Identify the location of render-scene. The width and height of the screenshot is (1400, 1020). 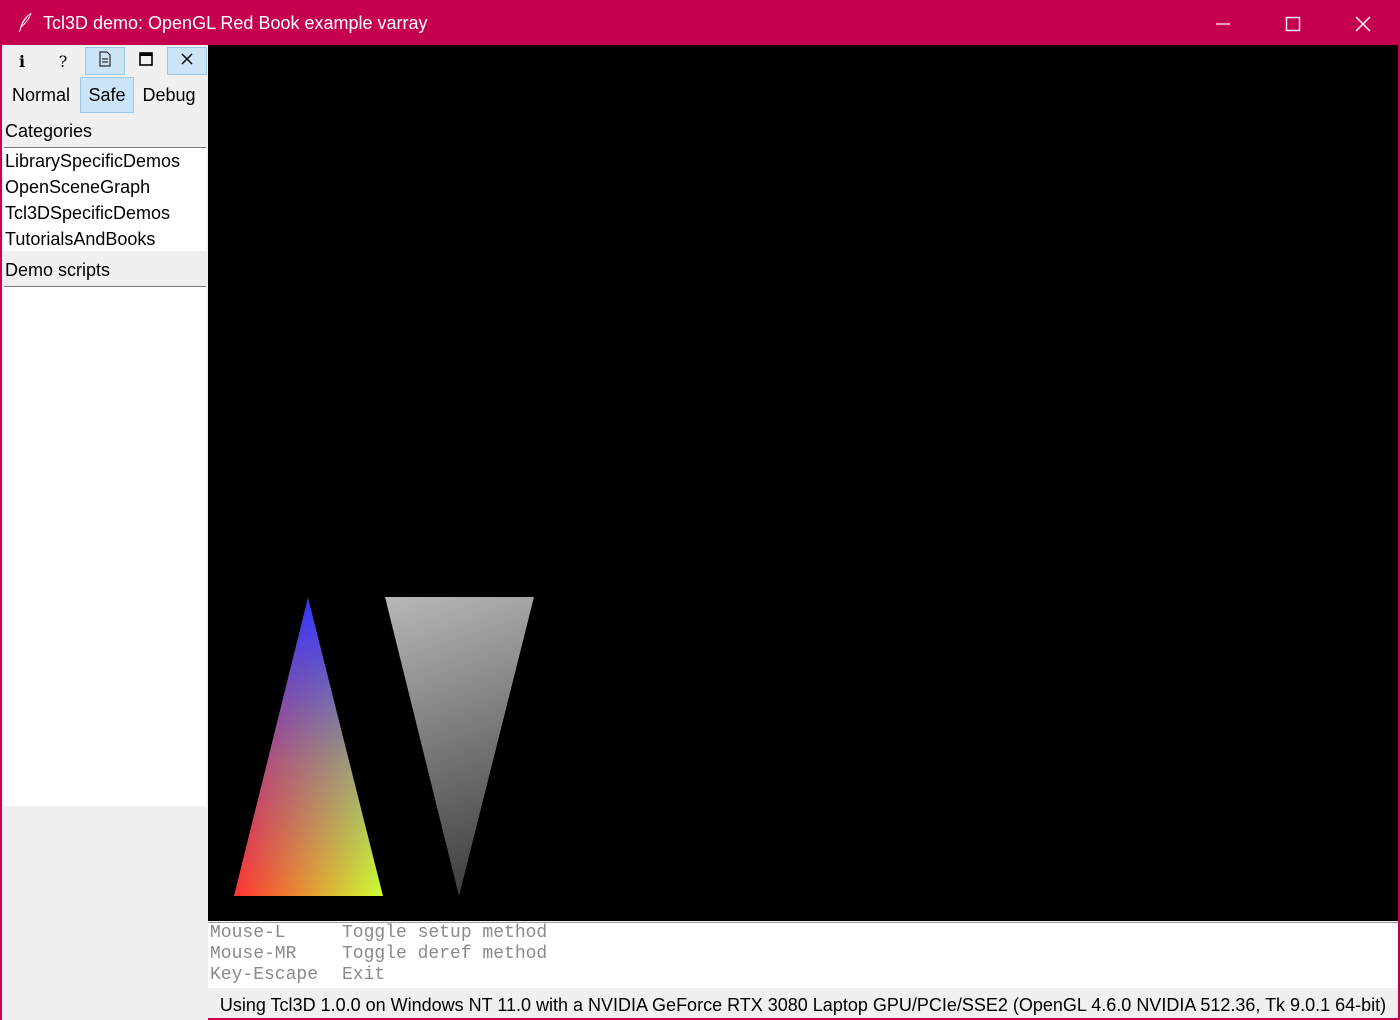
(384, 746).